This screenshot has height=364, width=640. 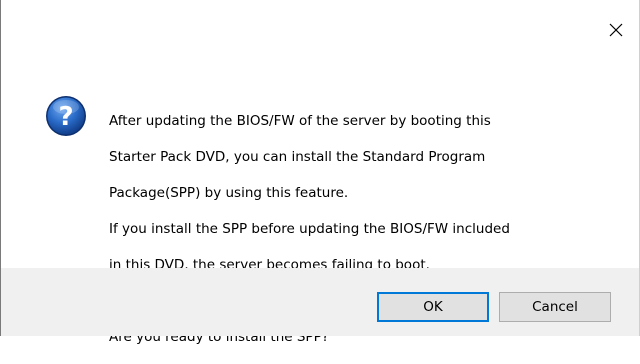 I want to click on cancel-button: Cancel, so click(x=555, y=307).